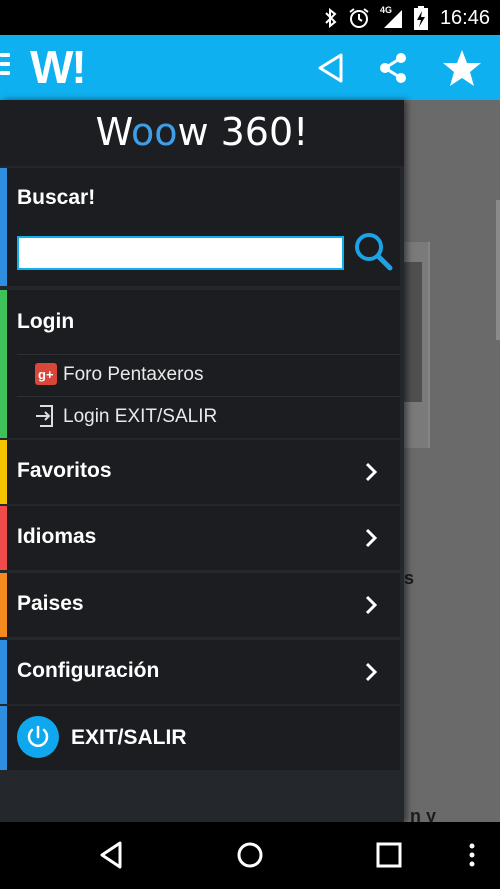 Image resolution: width=500 pixels, height=889 pixels. I want to click on list-item-foro-pentaxeros: g+ Foro Pentaxeros, so click(208, 375).